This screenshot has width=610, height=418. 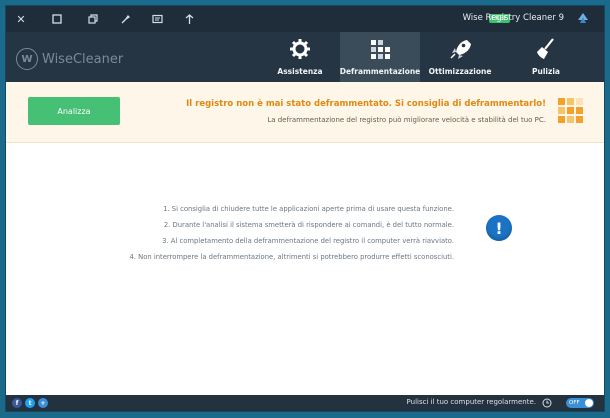 What do you see at coordinates (574, 403) in the screenshot?
I see `toggle-label: OFF` at bounding box center [574, 403].